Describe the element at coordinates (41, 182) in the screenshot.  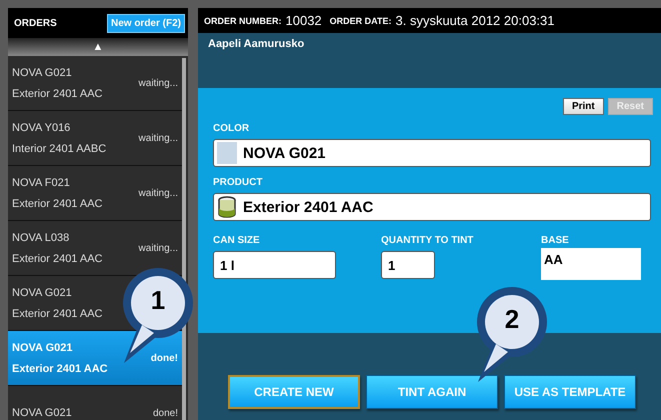
I see `order-color-name: NOVA F021` at that location.